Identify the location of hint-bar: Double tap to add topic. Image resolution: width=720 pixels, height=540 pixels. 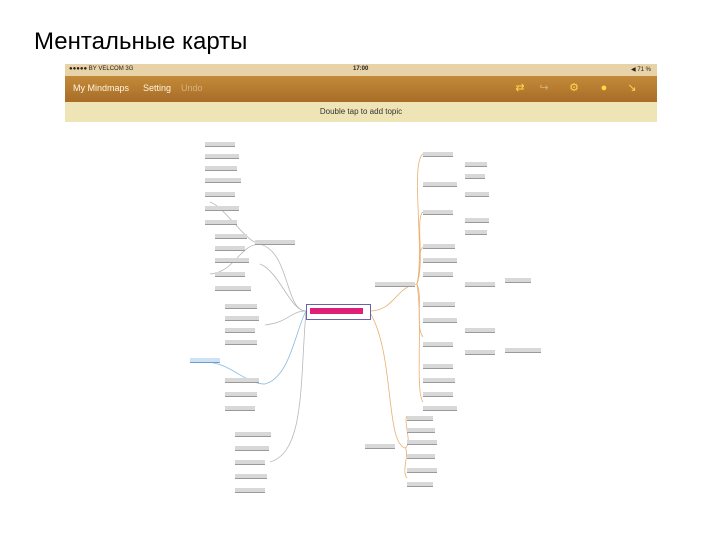
(361, 112).